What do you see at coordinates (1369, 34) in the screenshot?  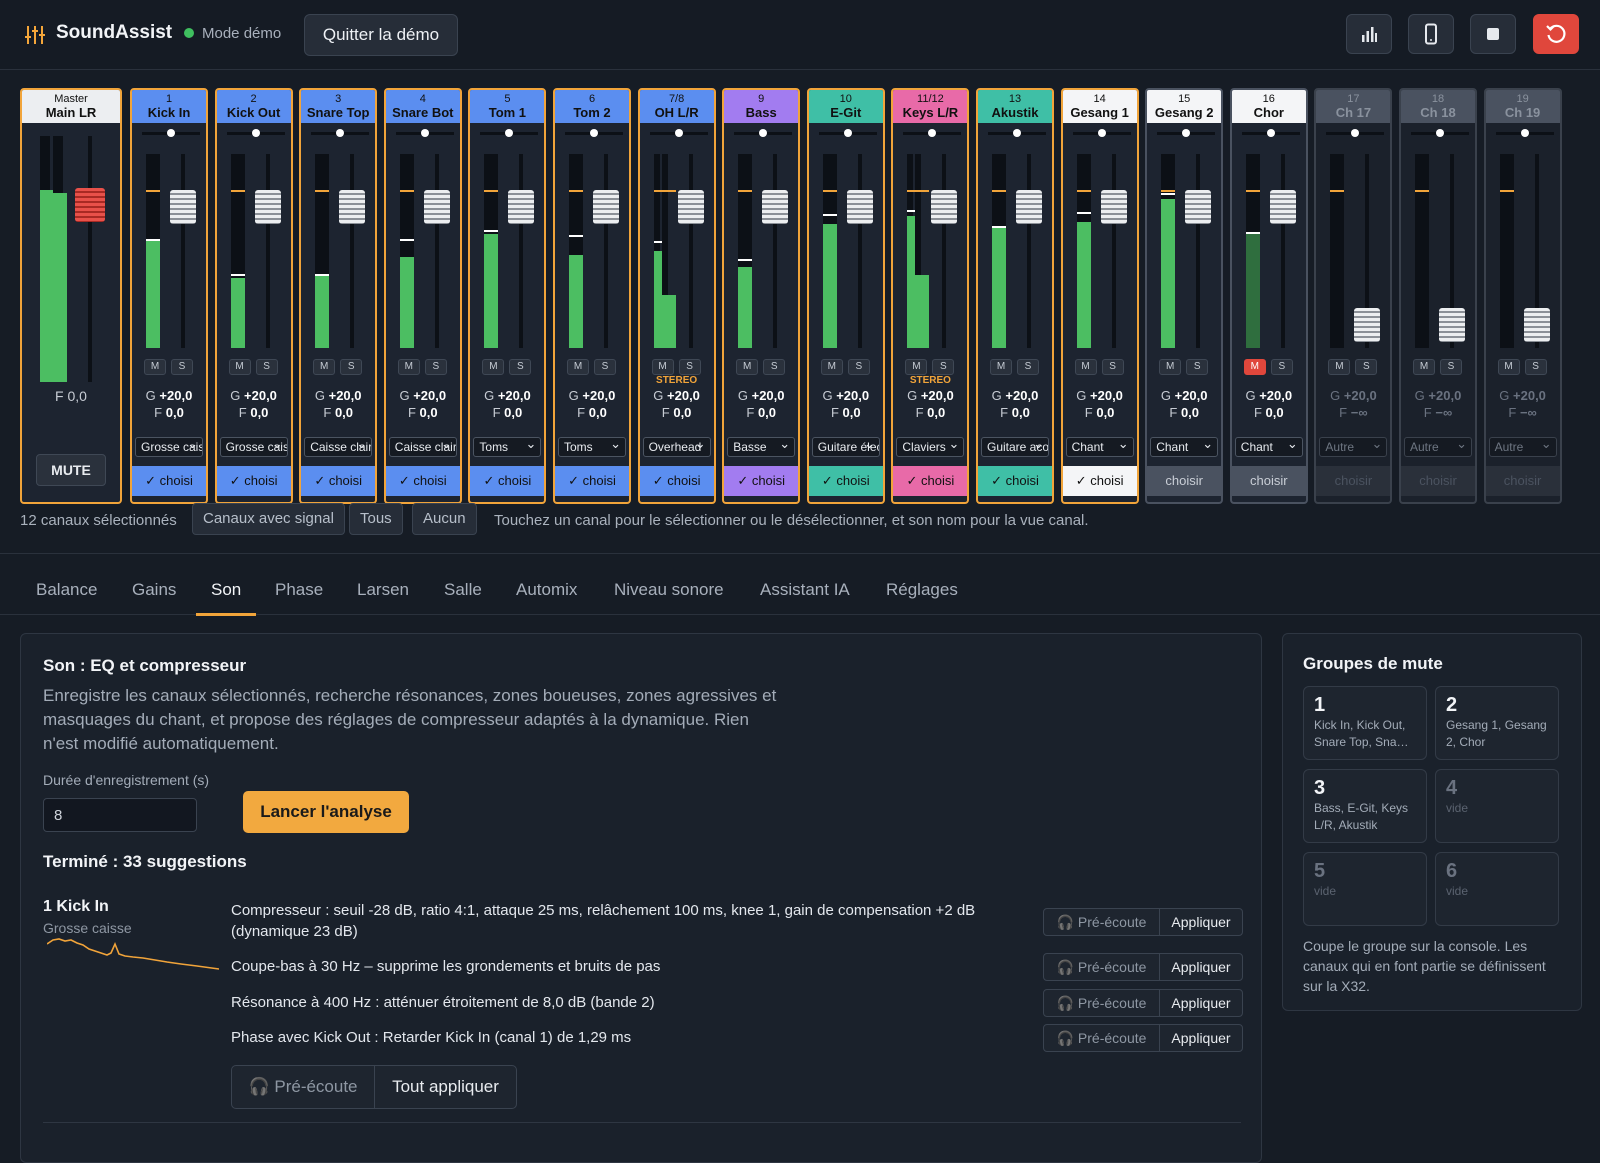 I see `bar-chart-icon` at bounding box center [1369, 34].